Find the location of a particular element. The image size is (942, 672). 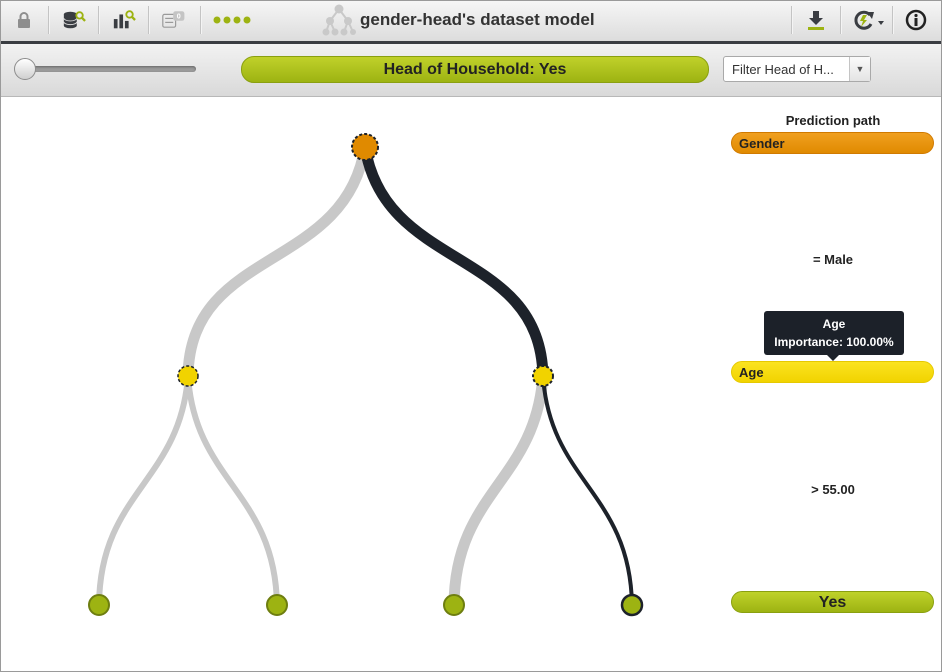

tooltip-title: Age is located at coordinates (834, 324).